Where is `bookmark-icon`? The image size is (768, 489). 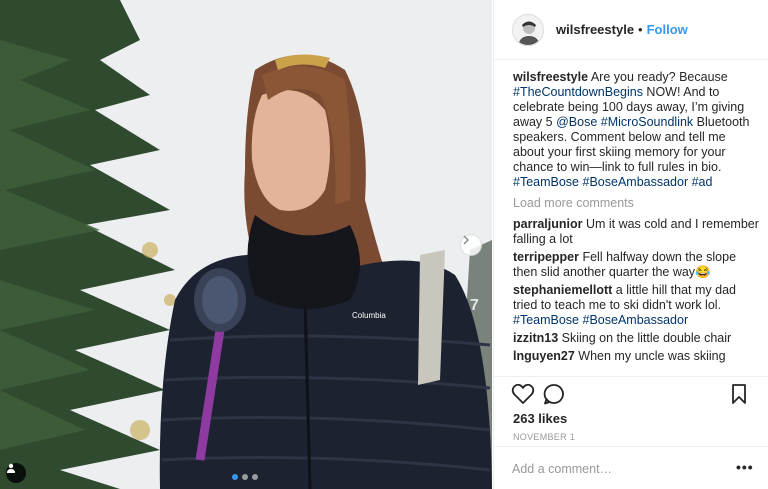
bookmark-icon is located at coordinates (739, 394).